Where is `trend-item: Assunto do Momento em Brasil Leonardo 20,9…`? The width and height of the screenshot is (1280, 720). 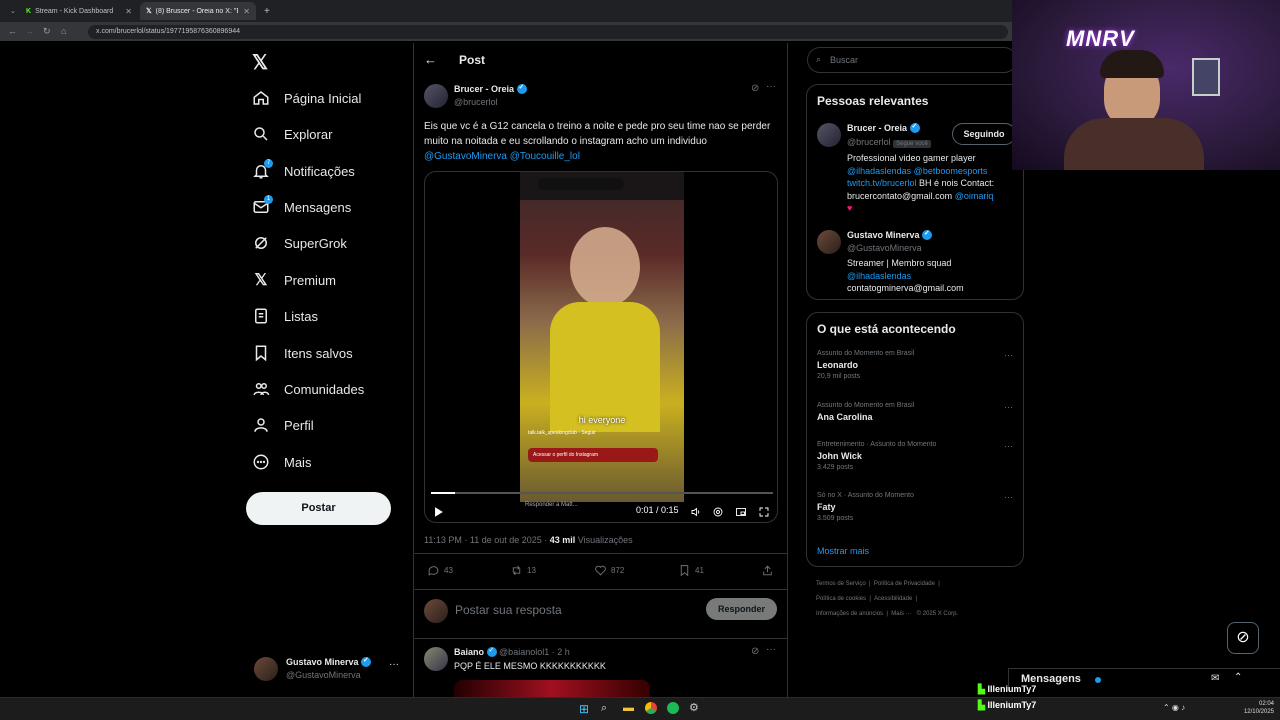
trend-item: Assunto do Momento em Brasil Leonardo 20,9… is located at coordinates (865, 365).